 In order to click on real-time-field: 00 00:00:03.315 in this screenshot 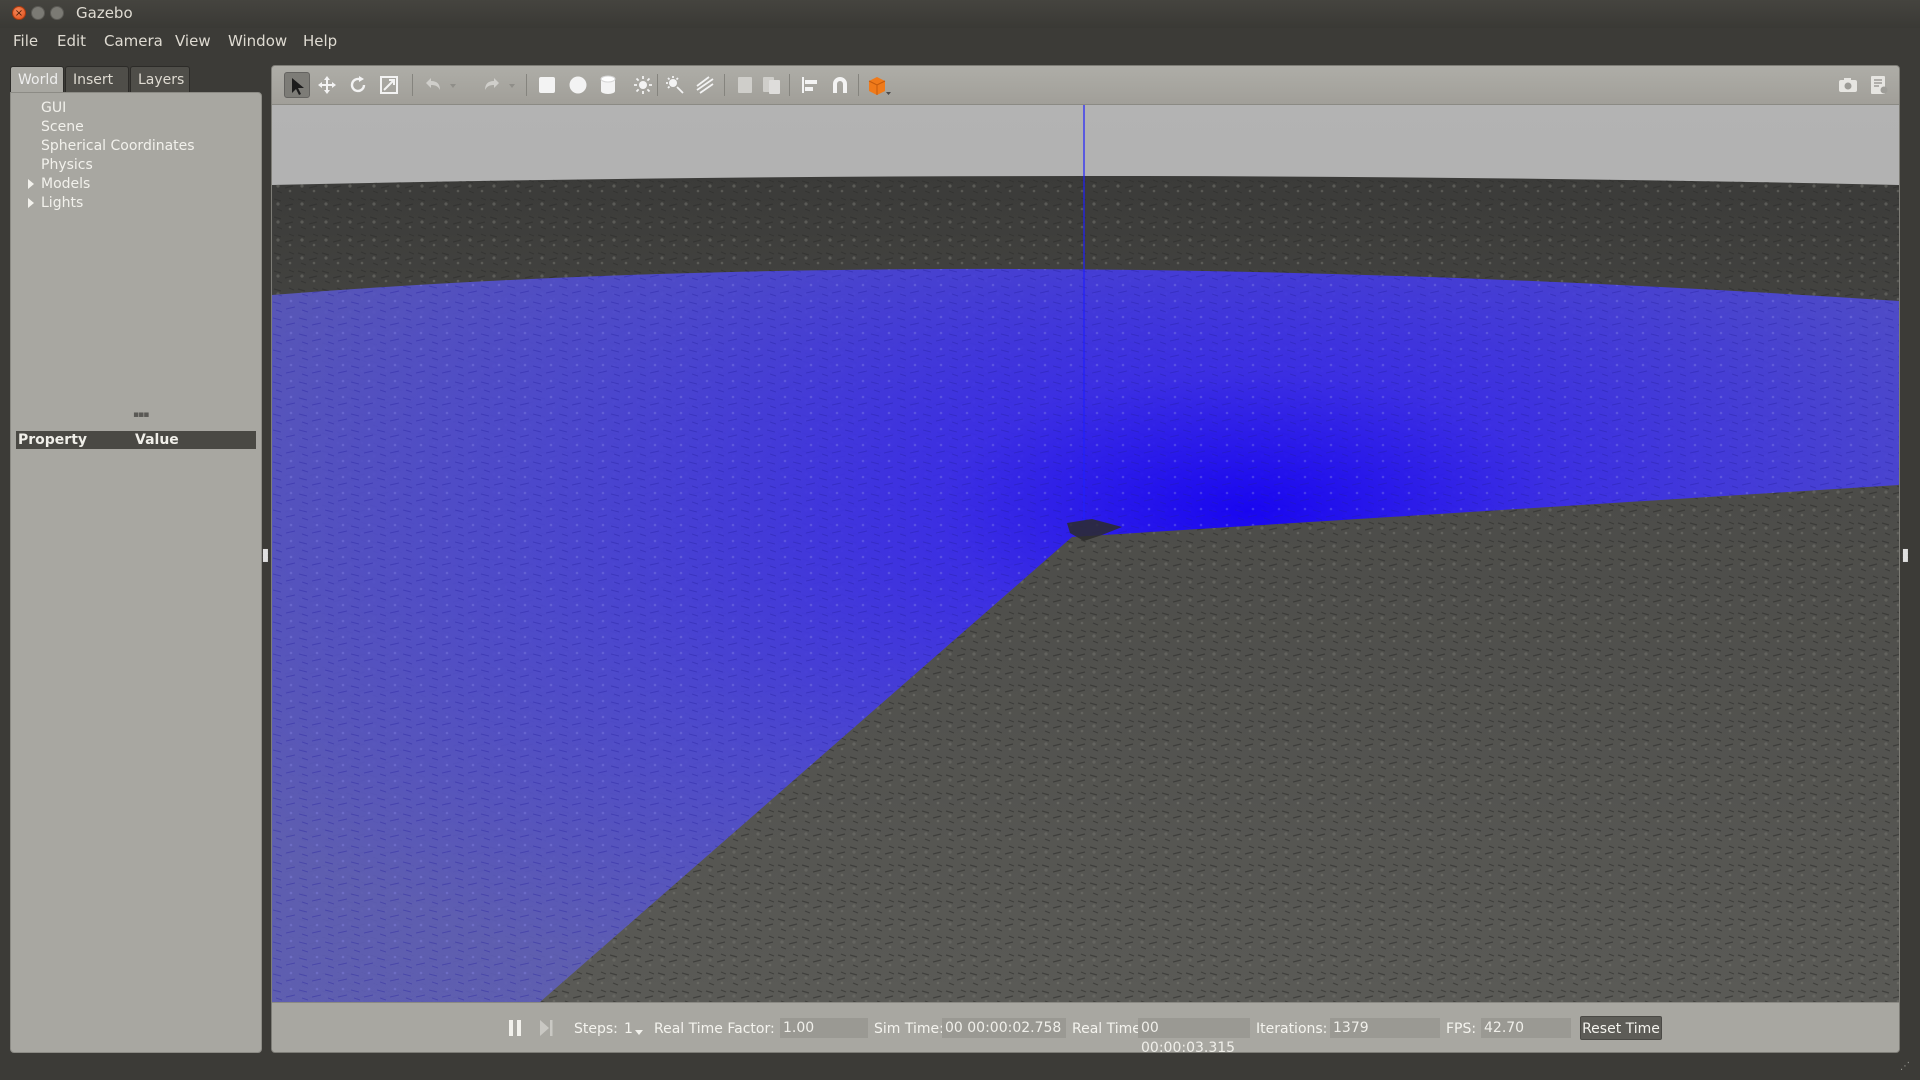, I will do `click(1194, 1035)`.